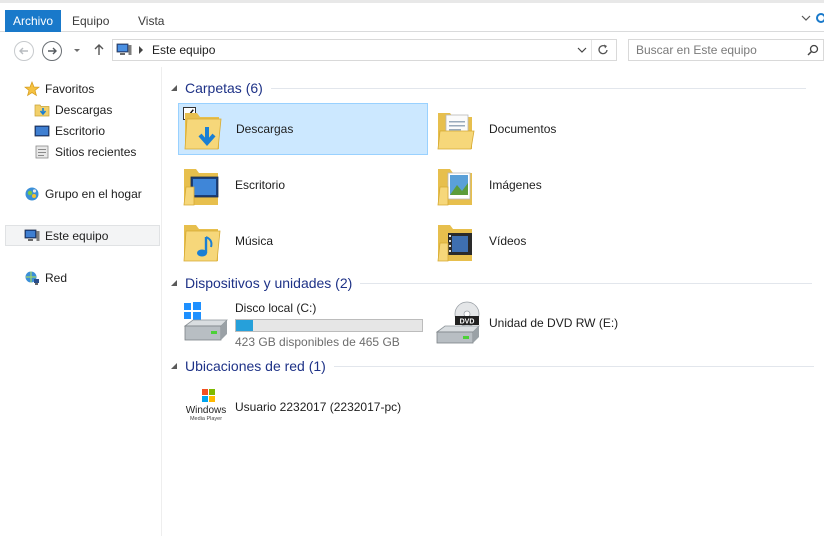 The image size is (824, 536). What do you see at coordinates (716, 50) in the screenshot?
I see `search-input` at bounding box center [716, 50].